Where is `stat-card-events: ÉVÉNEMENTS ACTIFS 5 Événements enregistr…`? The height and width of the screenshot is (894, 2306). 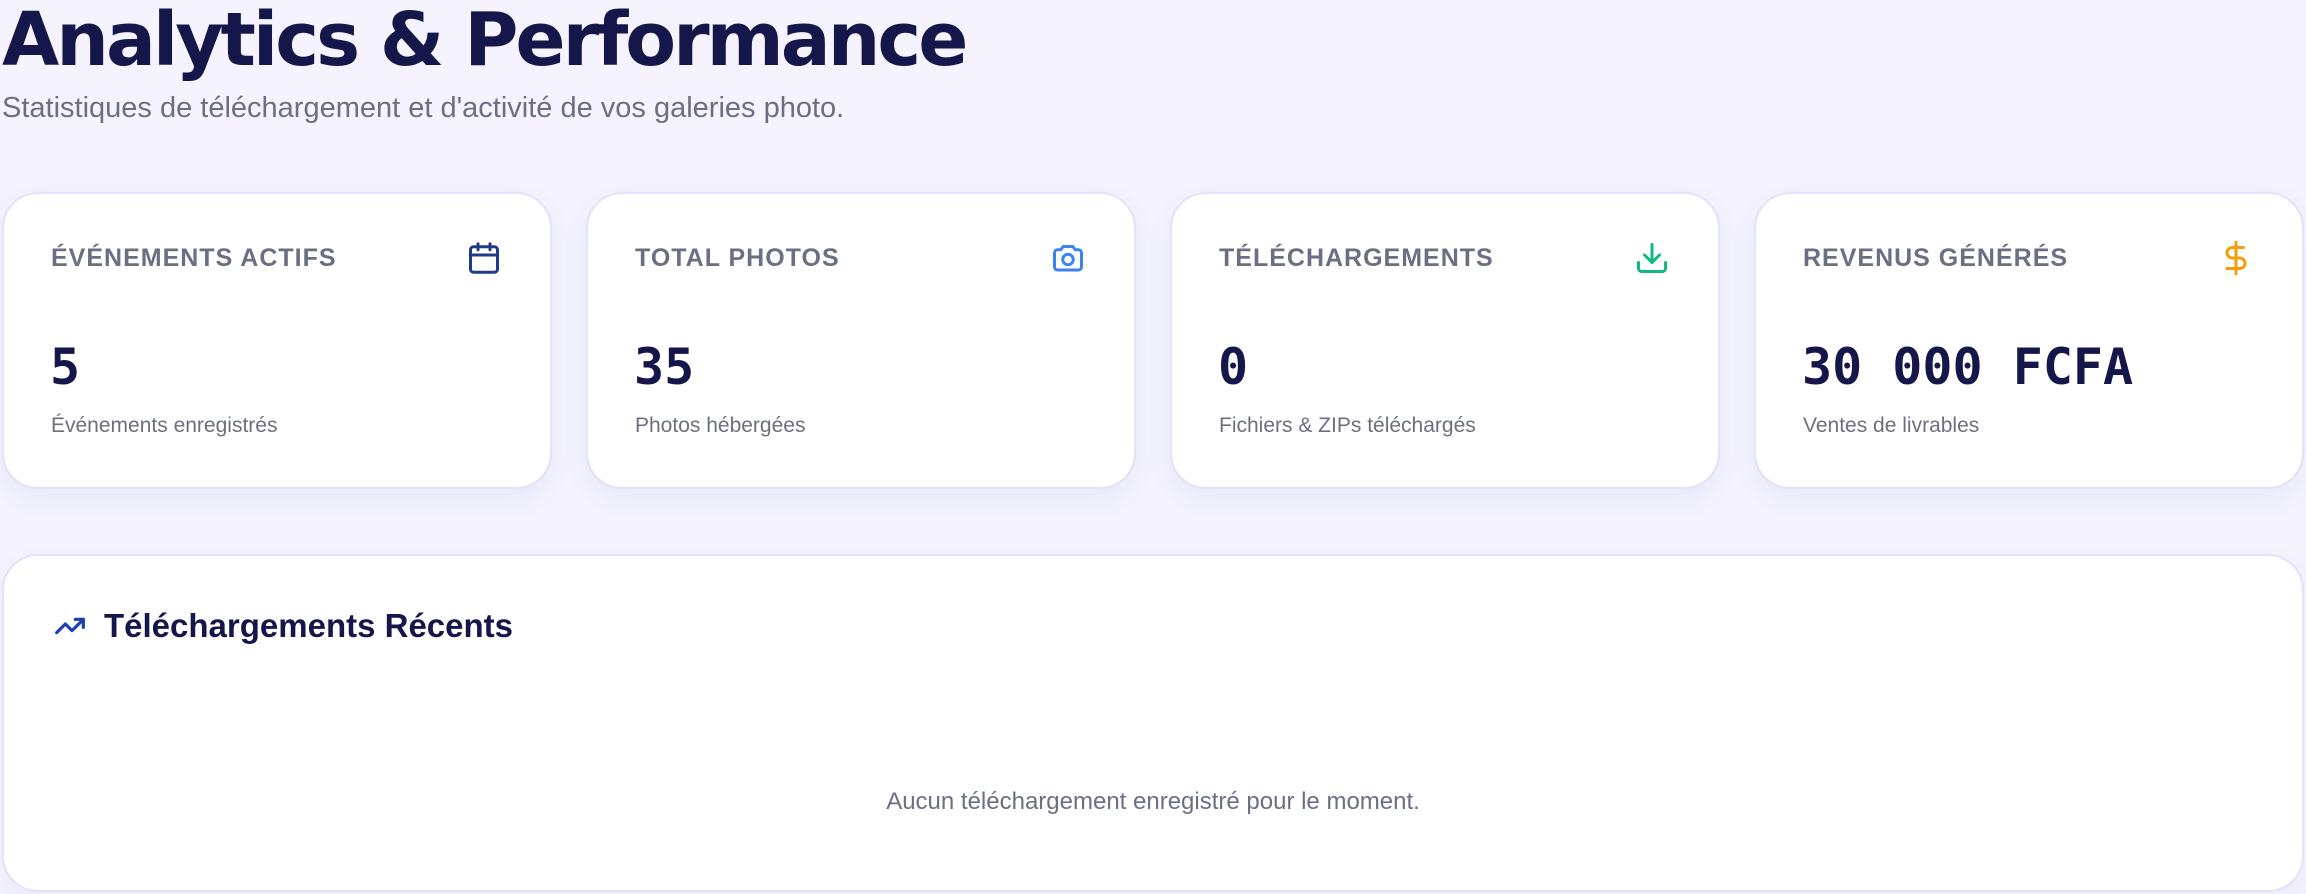
stat-card-events: ÉVÉNEMENTS ACTIFS 5 Événements enregistr… is located at coordinates (277, 340).